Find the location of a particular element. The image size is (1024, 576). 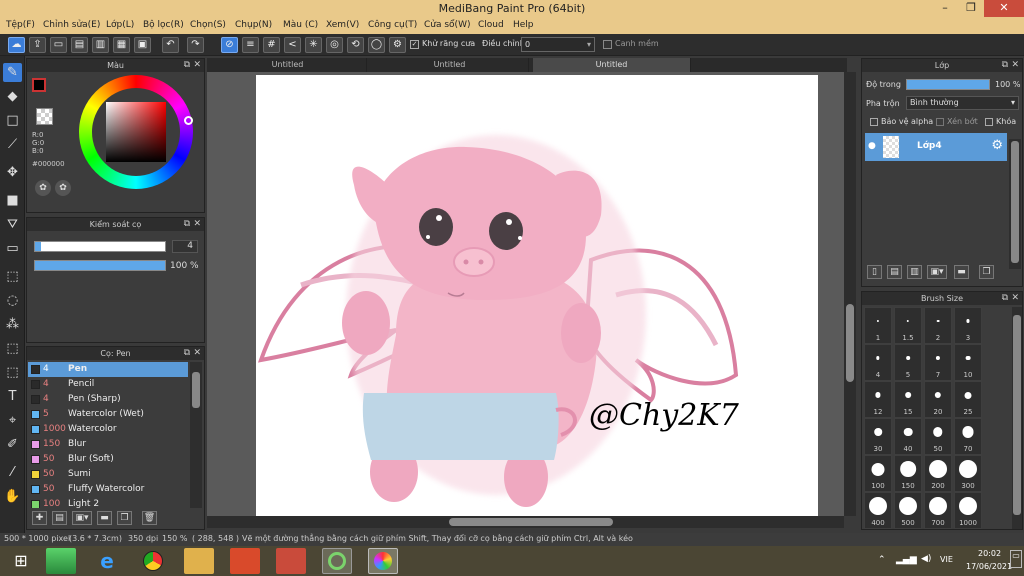

duplicate-layer-icon: ❐ is located at coordinates (986, 272).